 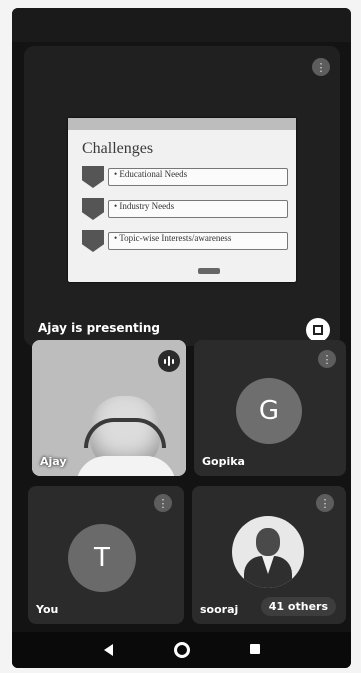 I want to click on slide-bullet-row: • Industry Needs, so click(x=185, y=209).